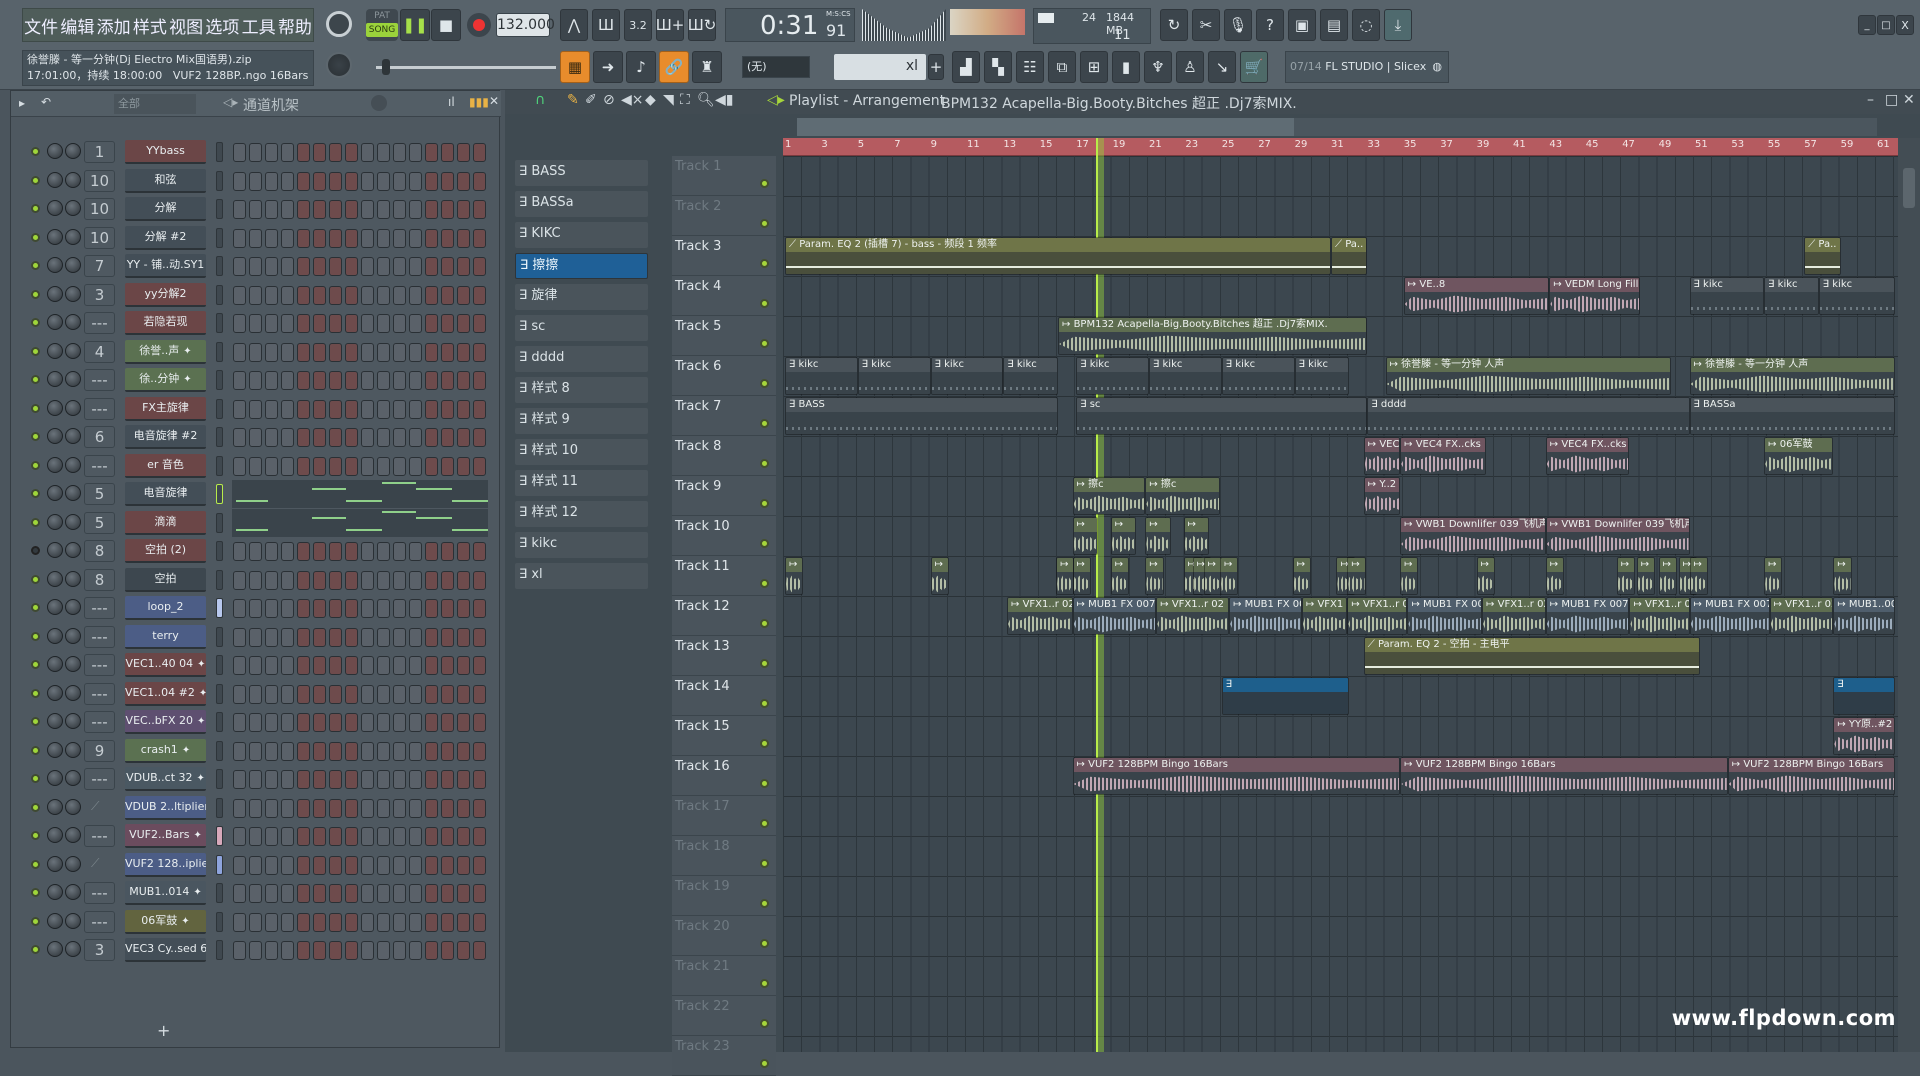  I want to click on menu-item: 帮助, so click(295, 25).